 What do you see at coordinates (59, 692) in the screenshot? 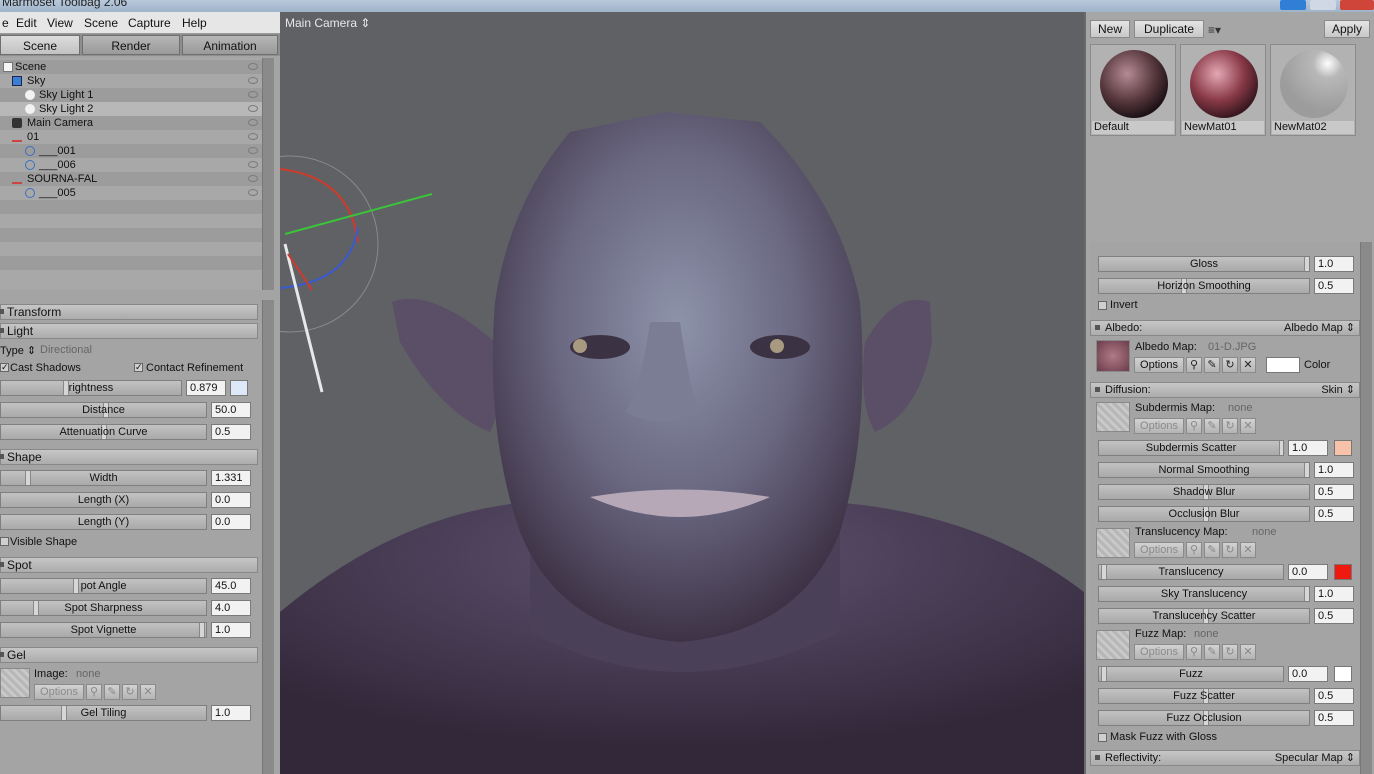
I see `gel-options-button: Options` at bounding box center [59, 692].